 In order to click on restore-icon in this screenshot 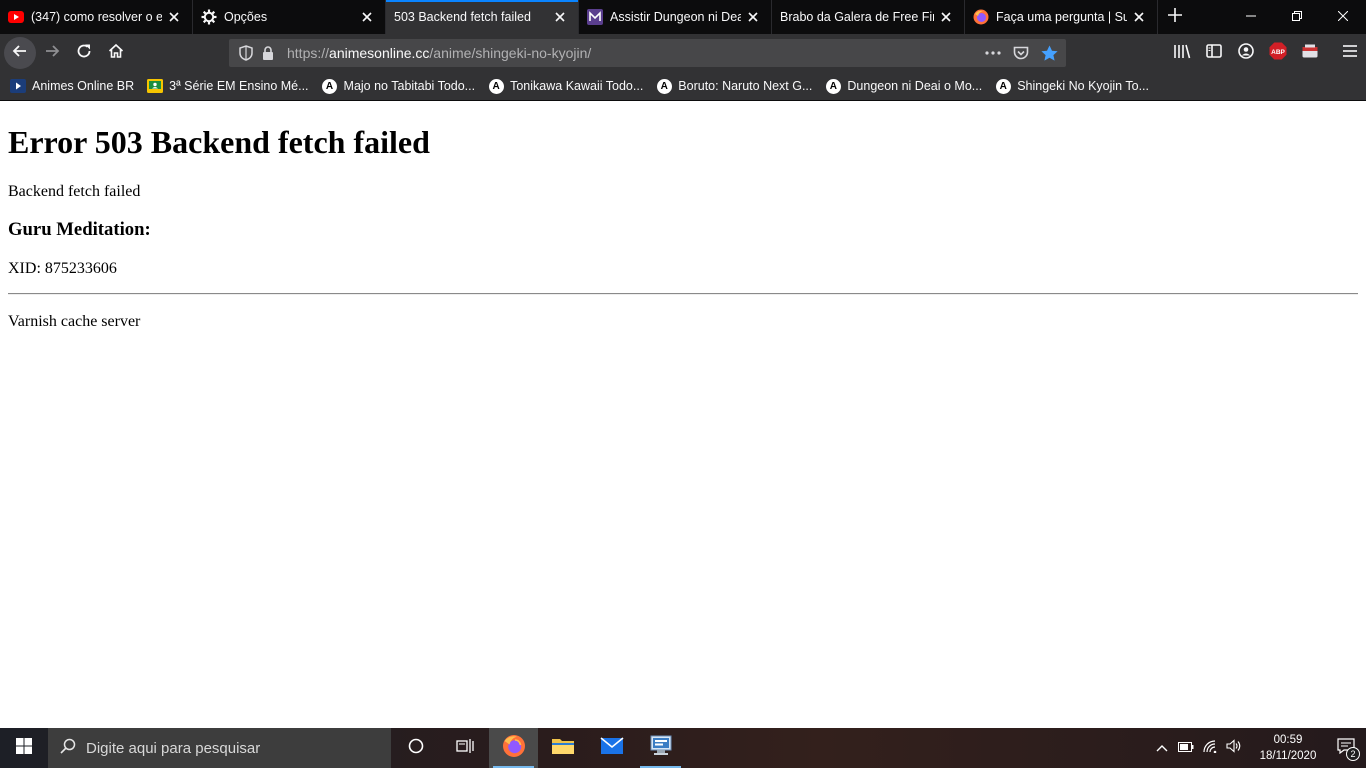, I will do `click(1297, 17)`.